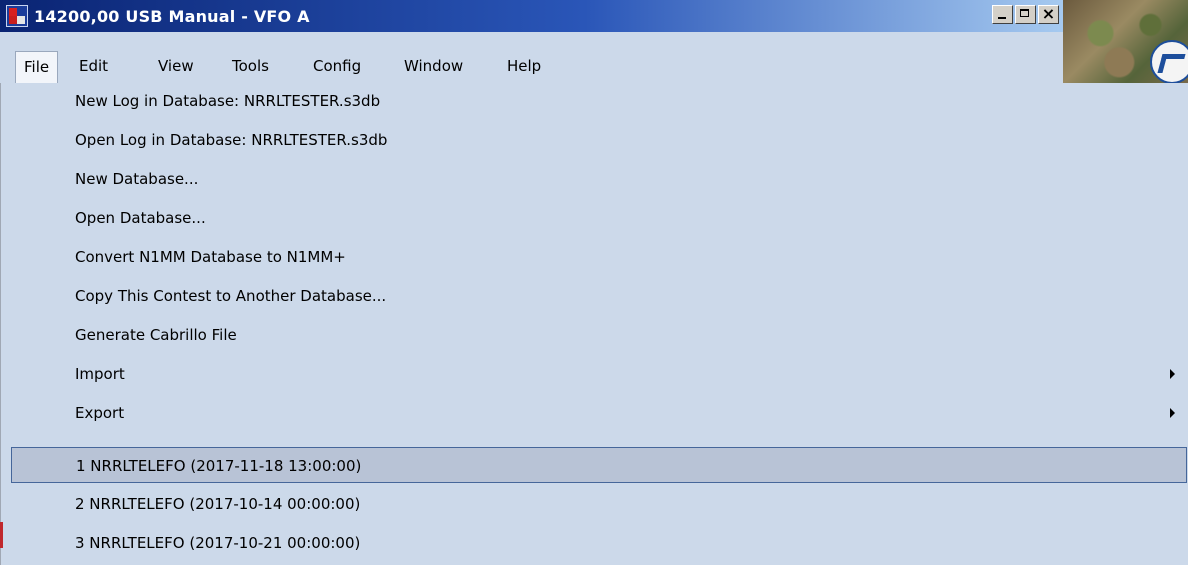 The image size is (1188, 565). I want to click on menu-view: View, so click(176, 66).